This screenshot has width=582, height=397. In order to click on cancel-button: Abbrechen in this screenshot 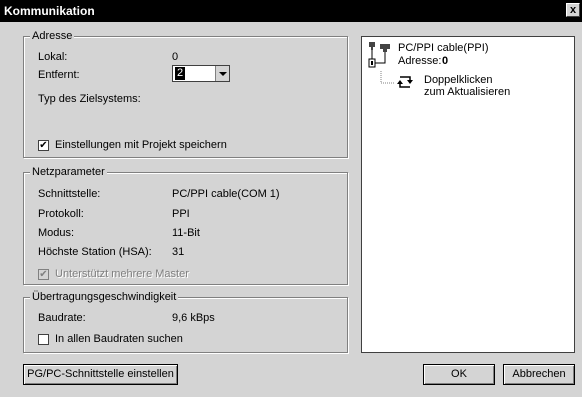, I will do `click(539, 374)`.